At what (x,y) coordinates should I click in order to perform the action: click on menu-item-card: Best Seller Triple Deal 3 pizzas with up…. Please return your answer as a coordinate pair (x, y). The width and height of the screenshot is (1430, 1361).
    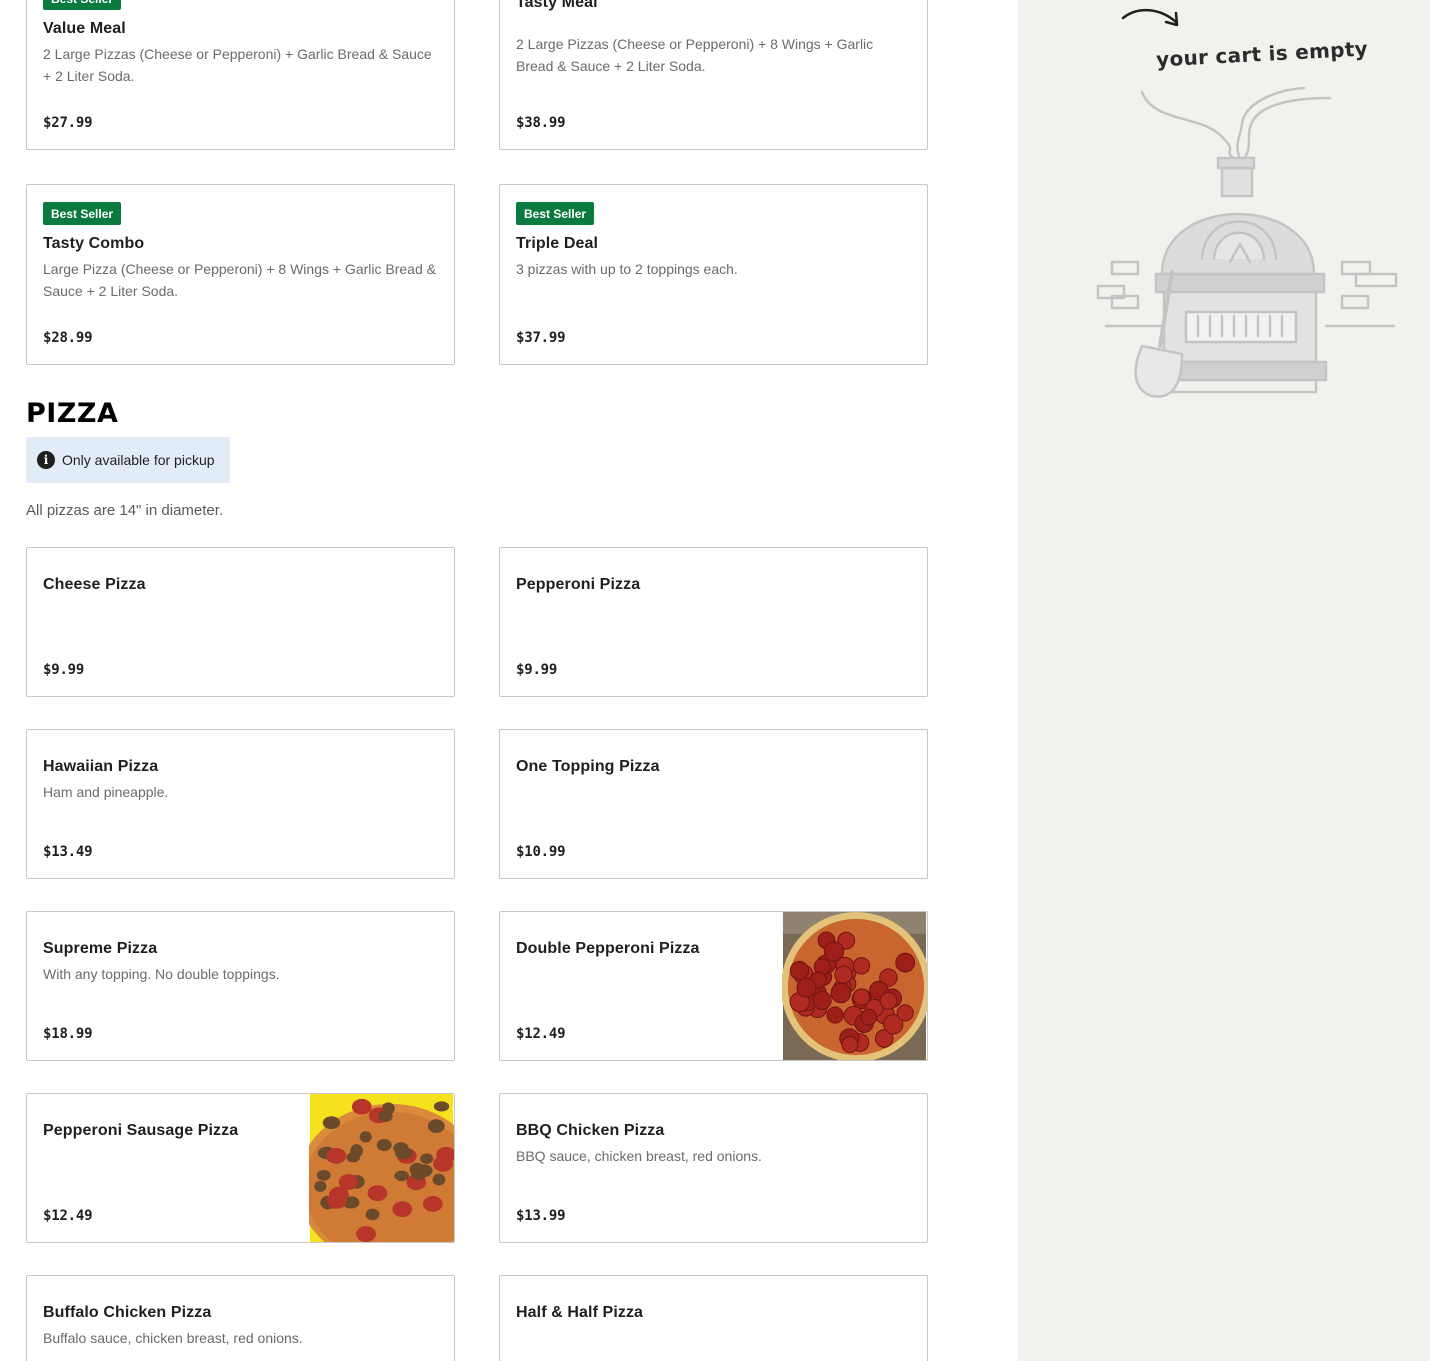
    Looking at the image, I should click on (713, 274).